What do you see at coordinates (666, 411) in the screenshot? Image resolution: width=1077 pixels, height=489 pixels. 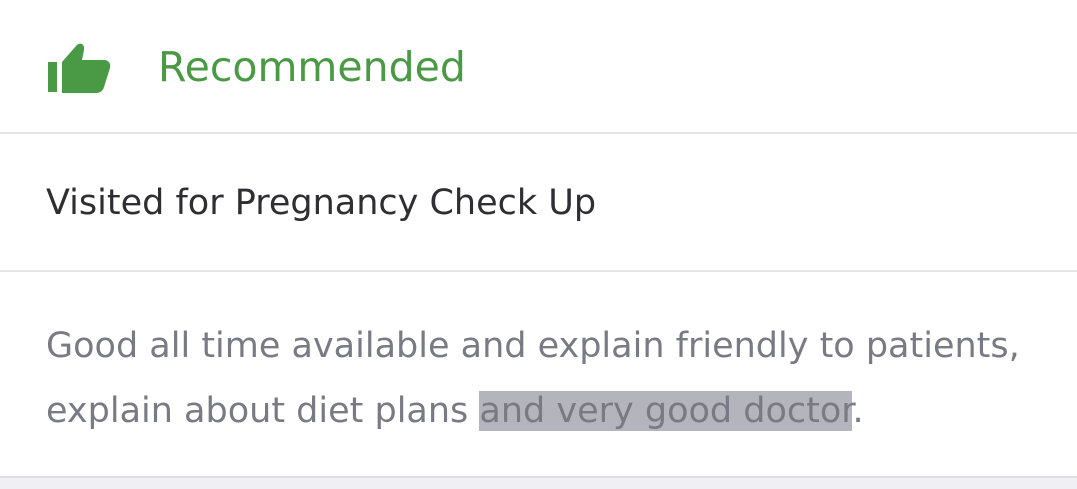 I see `selected-text-highlight: and very good doctor` at bounding box center [666, 411].